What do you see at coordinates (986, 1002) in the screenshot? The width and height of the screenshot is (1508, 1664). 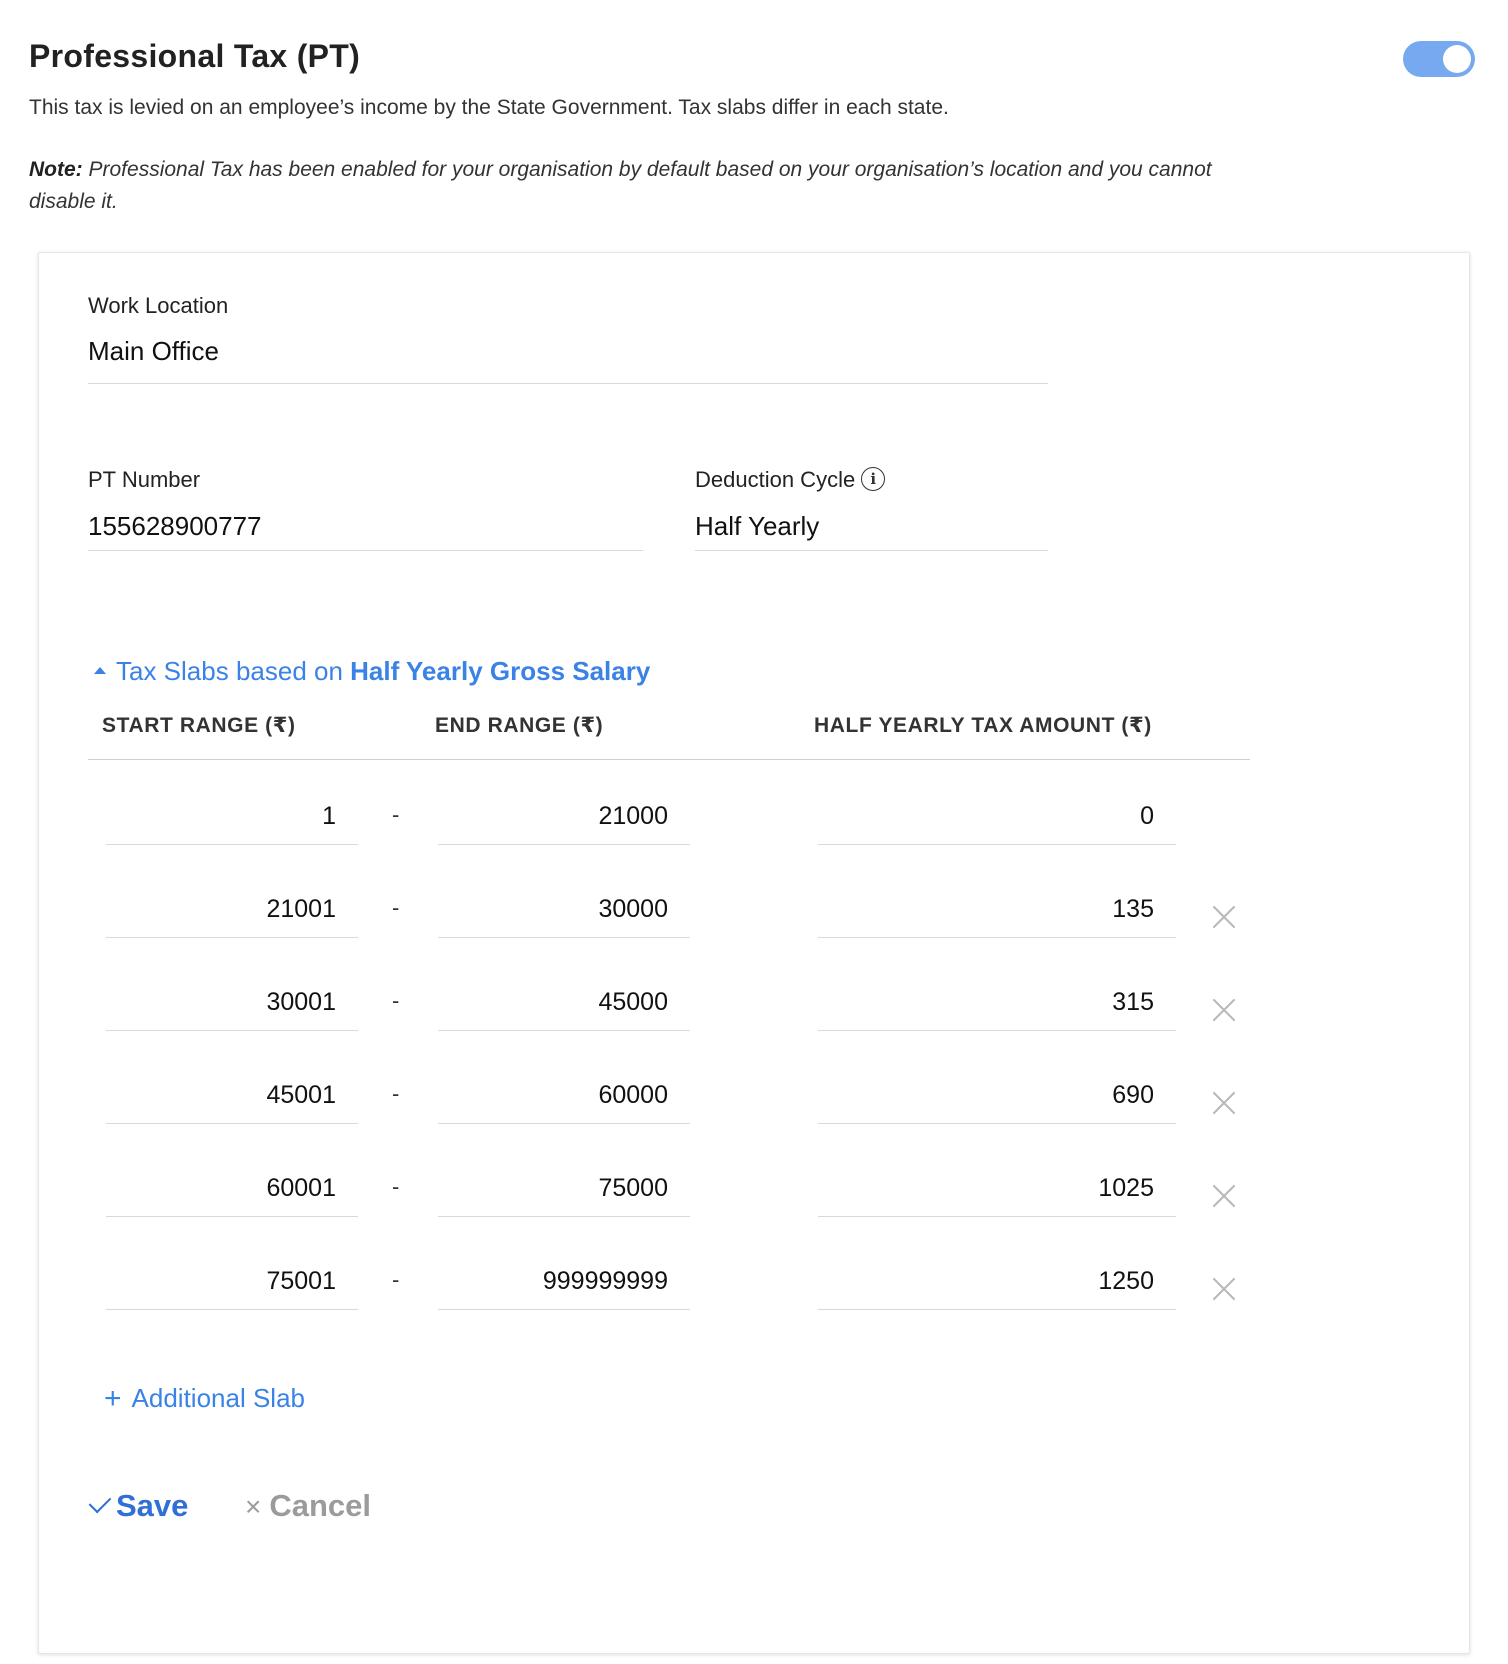 I see `tax-amount-input: 315` at bounding box center [986, 1002].